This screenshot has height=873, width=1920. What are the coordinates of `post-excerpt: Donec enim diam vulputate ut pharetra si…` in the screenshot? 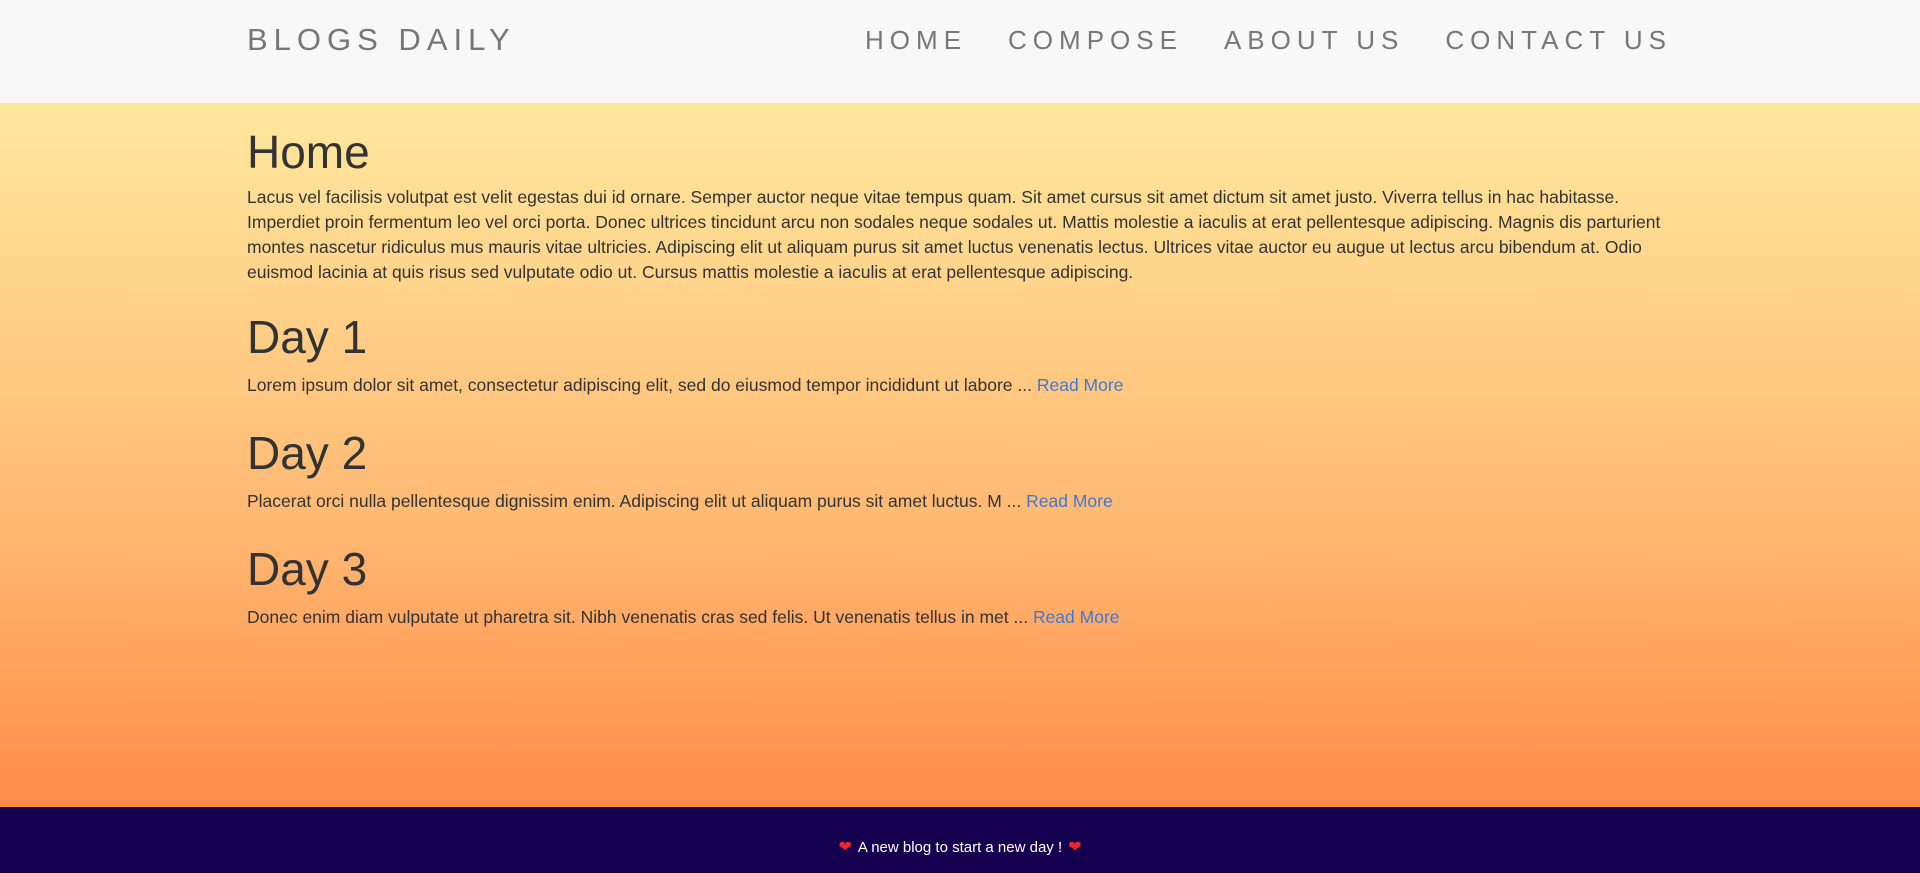 It's located at (962, 617).